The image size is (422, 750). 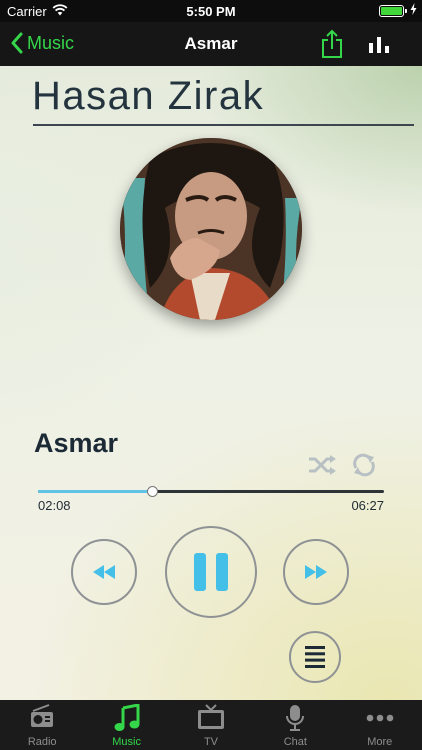 What do you see at coordinates (406, 11) in the screenshot?
I see `battery-tip` at bounding box center [406, 11].